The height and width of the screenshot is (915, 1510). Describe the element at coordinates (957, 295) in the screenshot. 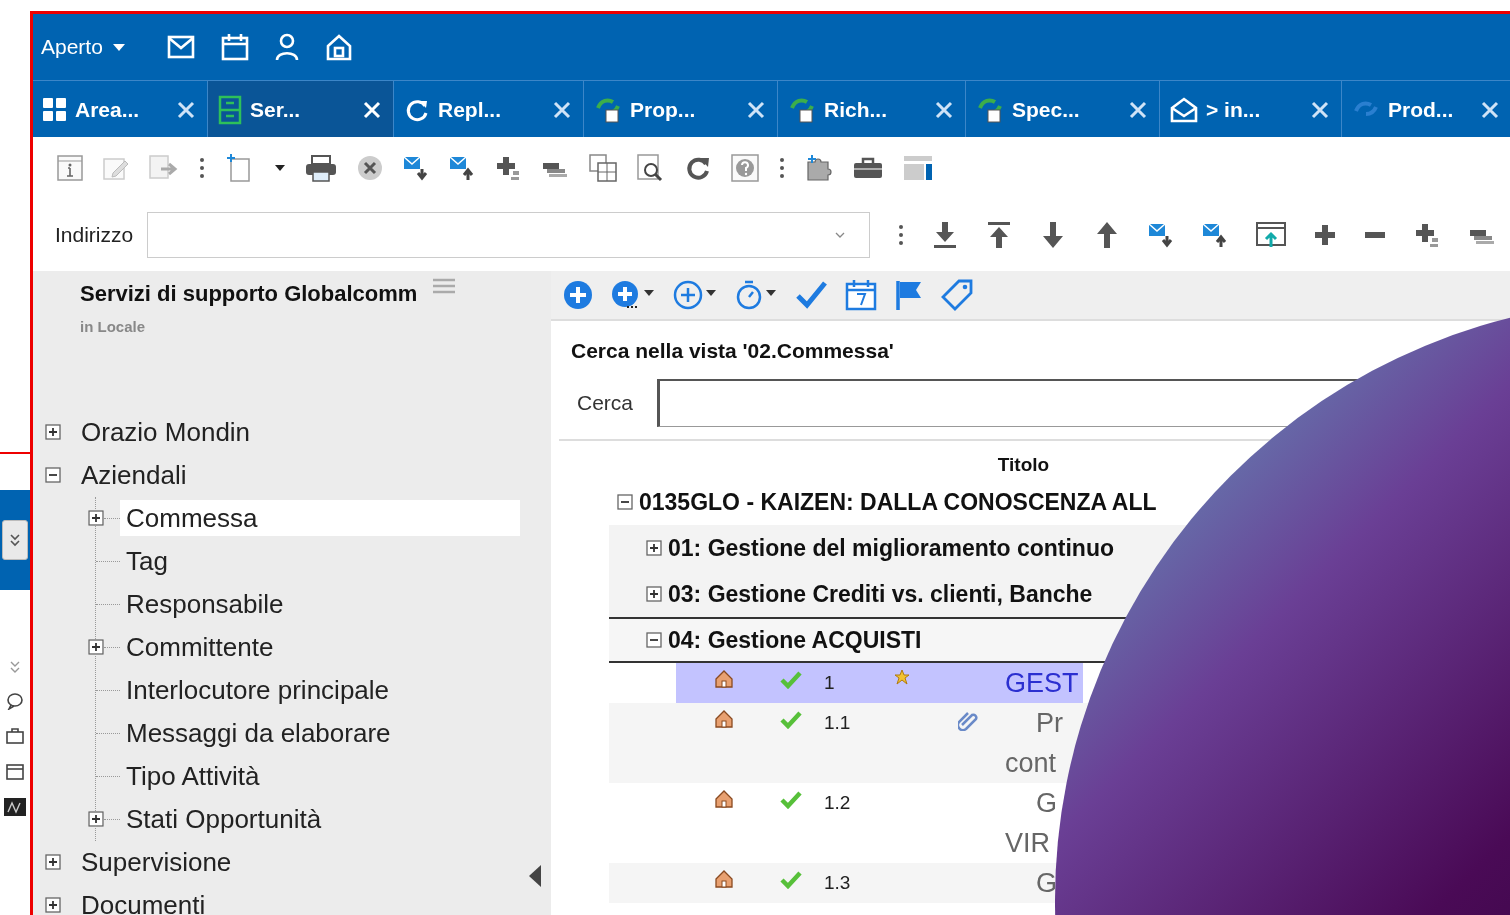

I see `tag-icon` at that location.